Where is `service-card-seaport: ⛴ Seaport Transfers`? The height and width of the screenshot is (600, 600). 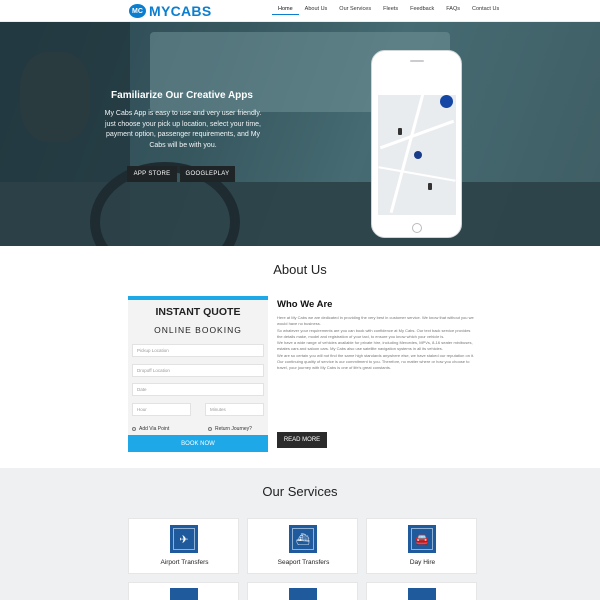 service-card-seaport: ⛴ Seaport Transfers is located at coordinates (302, 546).